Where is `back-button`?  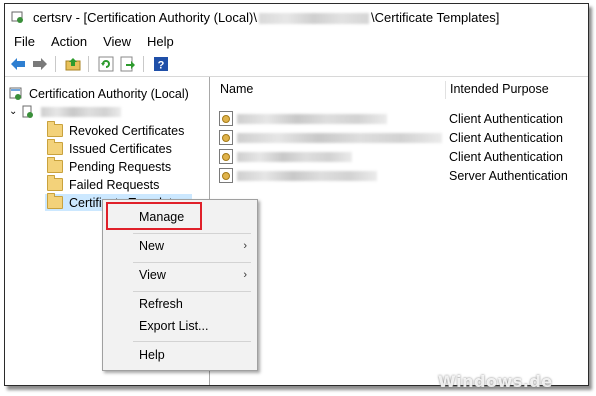 back-button is located at coordinates (18, 64).